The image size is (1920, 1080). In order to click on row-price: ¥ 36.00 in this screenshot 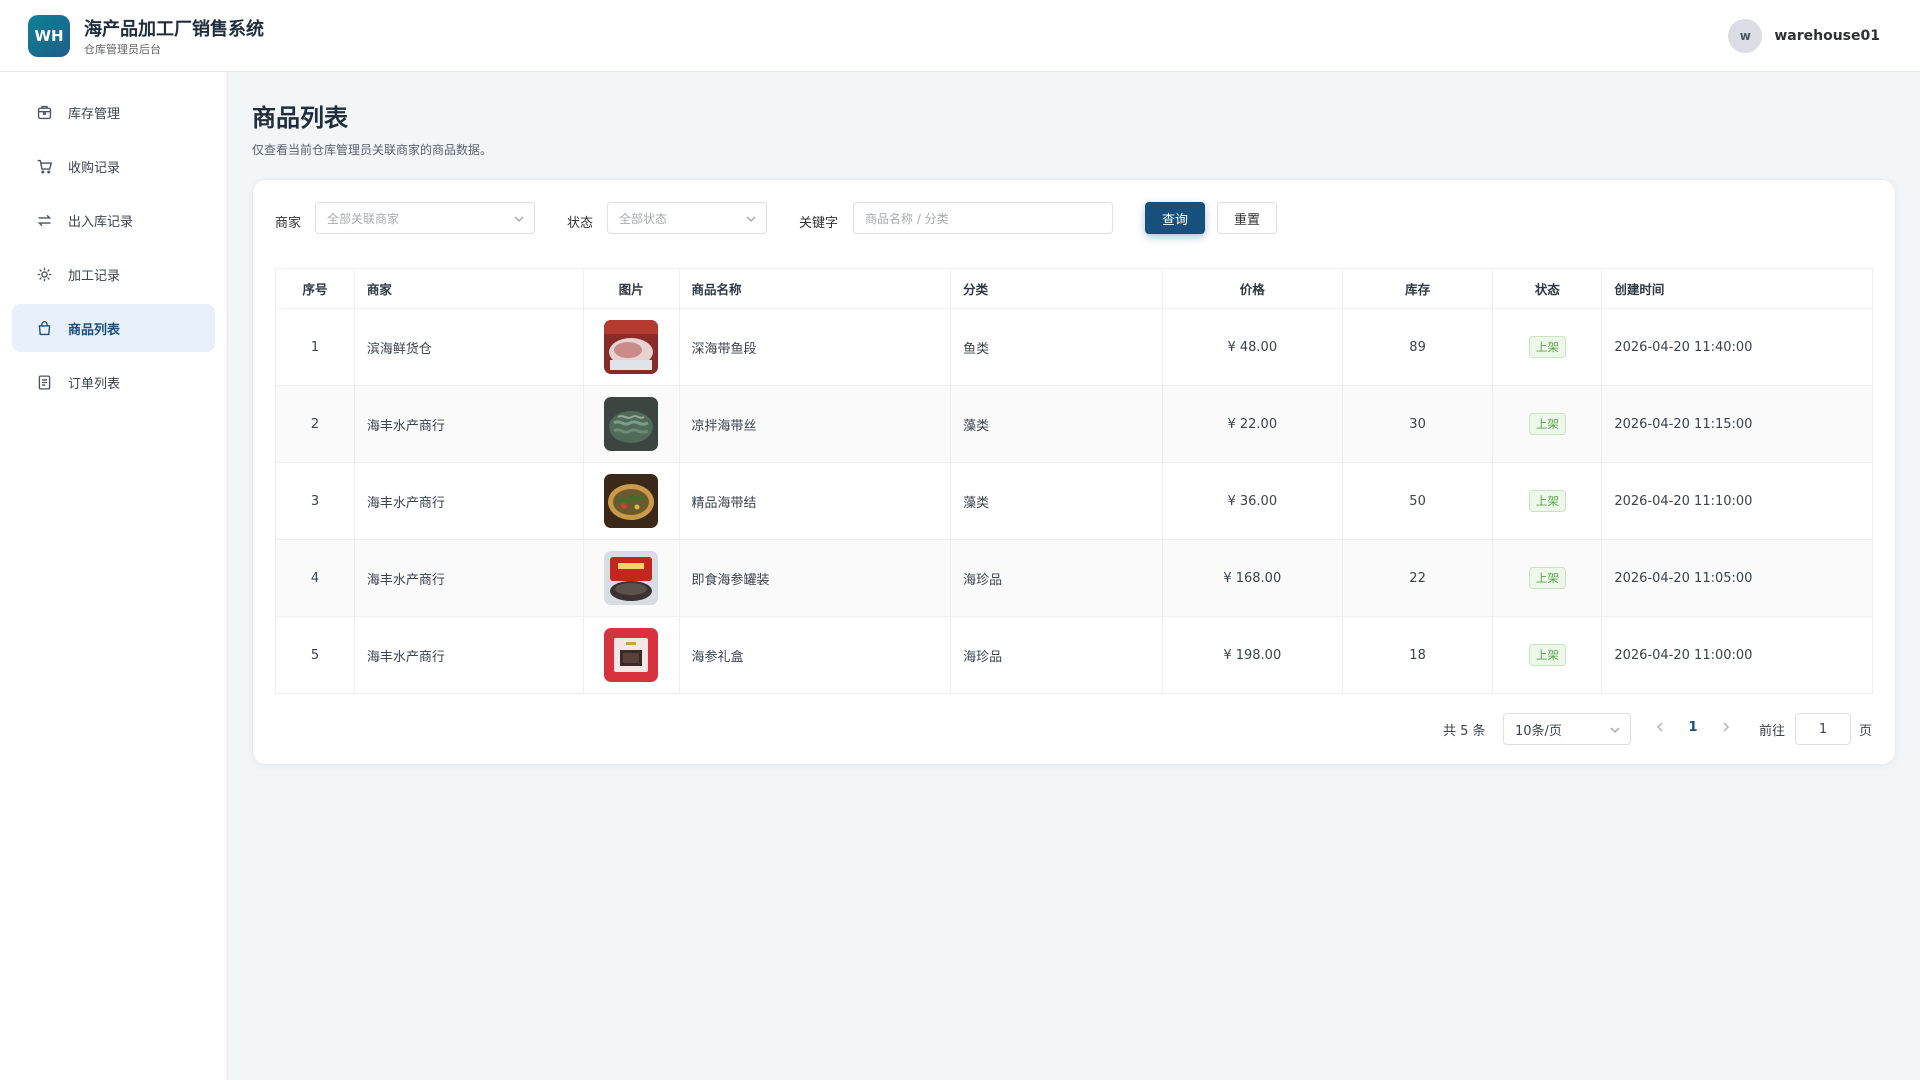, I will do `click(1253, 501)`.